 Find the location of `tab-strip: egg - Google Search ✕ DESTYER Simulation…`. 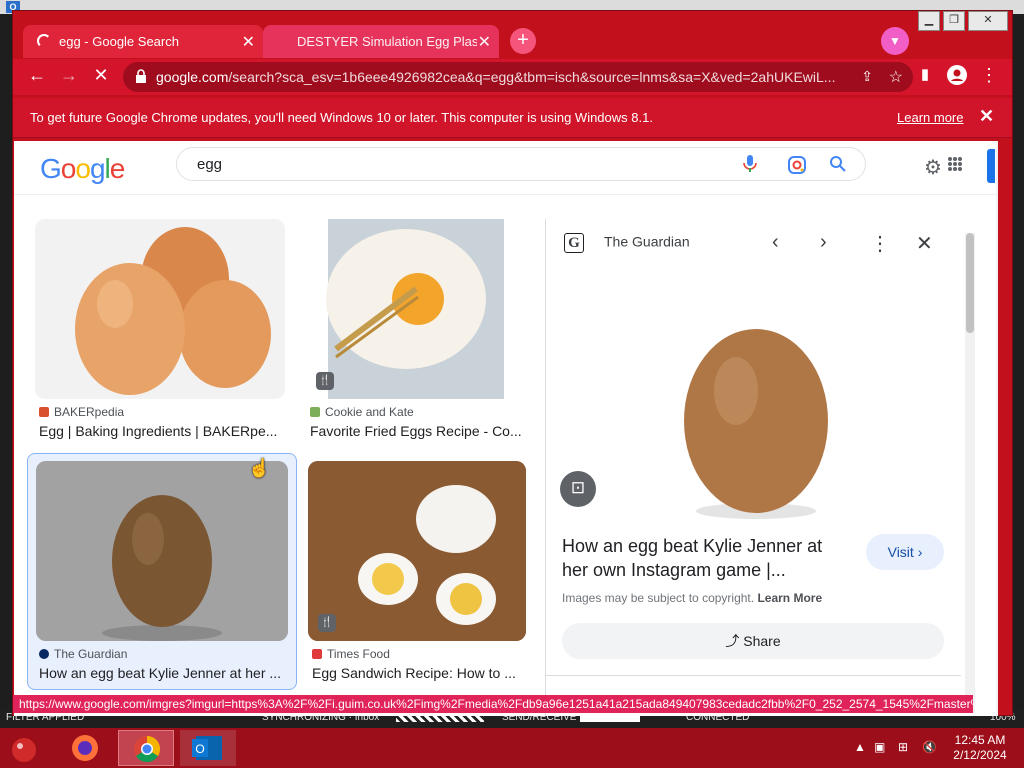

tab-strip: egg - Google Search ✕ DESTYER Simulation… is located at coordinates (512, 36).